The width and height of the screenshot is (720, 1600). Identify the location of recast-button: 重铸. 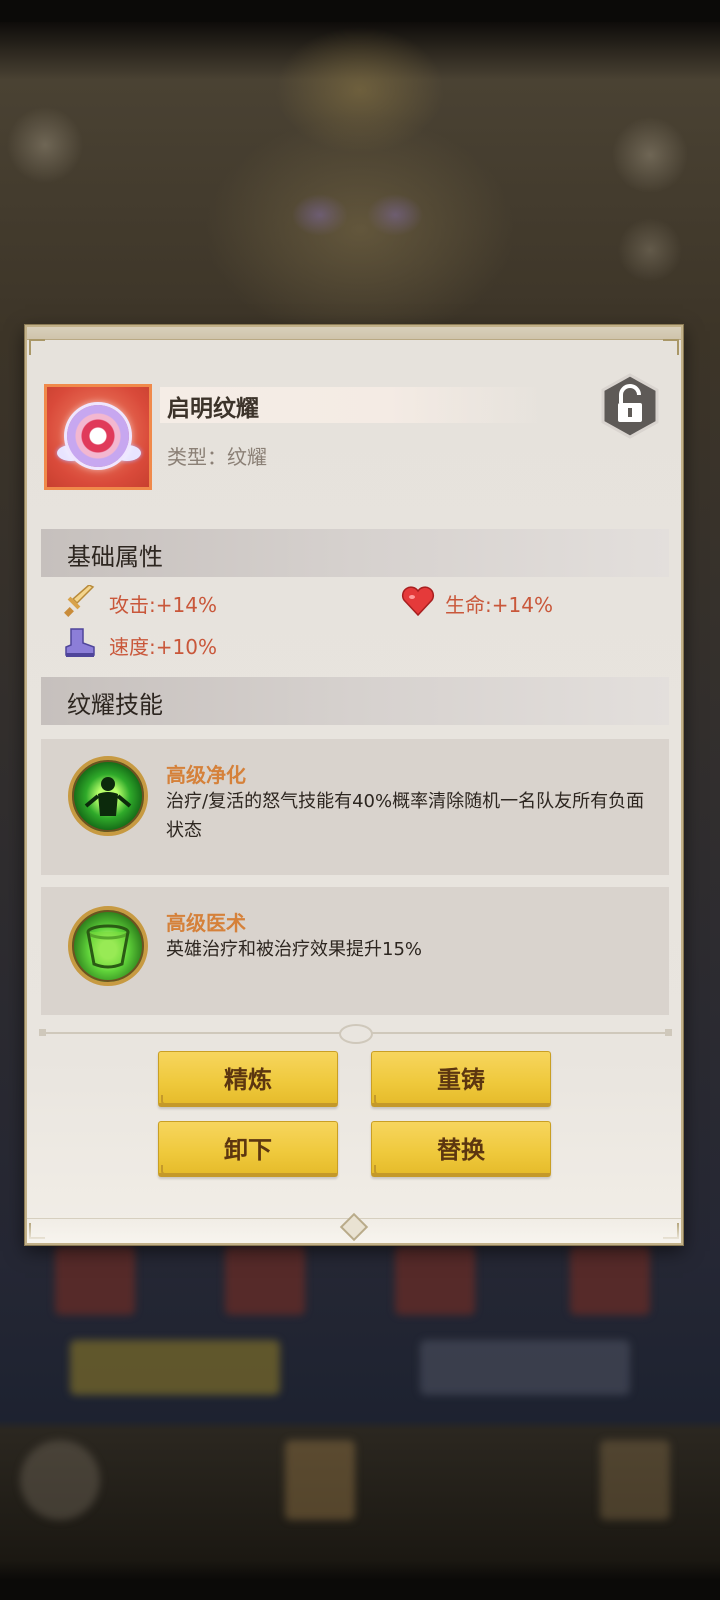
(461, 1079).